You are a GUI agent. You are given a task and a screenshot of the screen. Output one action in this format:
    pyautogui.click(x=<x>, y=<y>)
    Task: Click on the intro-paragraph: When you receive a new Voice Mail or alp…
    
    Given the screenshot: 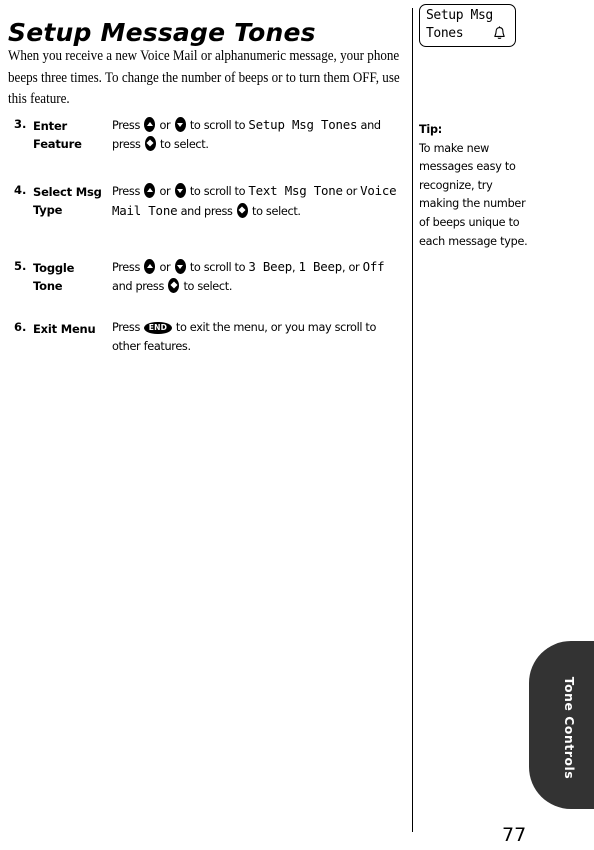 What is the action you would take?
    pyautogui.click(x=204, y=77)
    